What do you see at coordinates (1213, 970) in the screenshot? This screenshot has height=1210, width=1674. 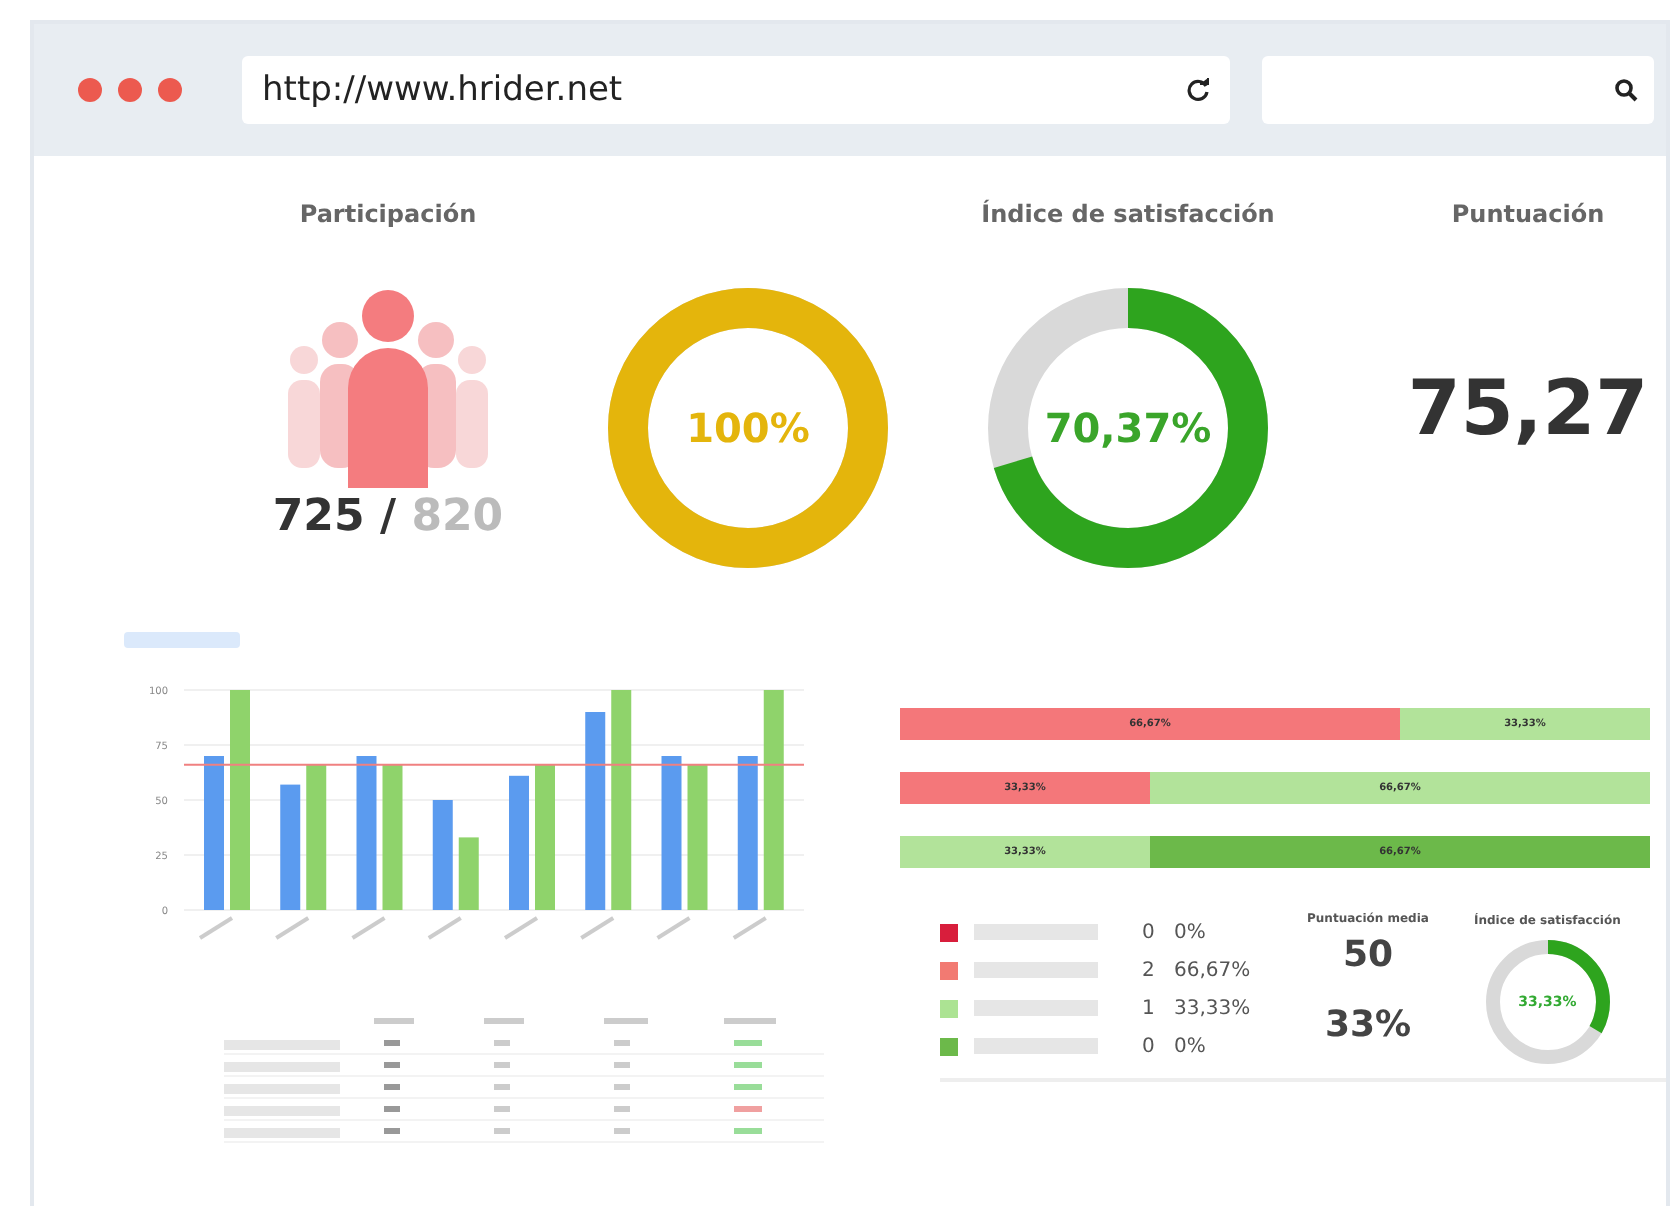 I see `percent-value: 66,67%` at bounding box center [1213, 970].